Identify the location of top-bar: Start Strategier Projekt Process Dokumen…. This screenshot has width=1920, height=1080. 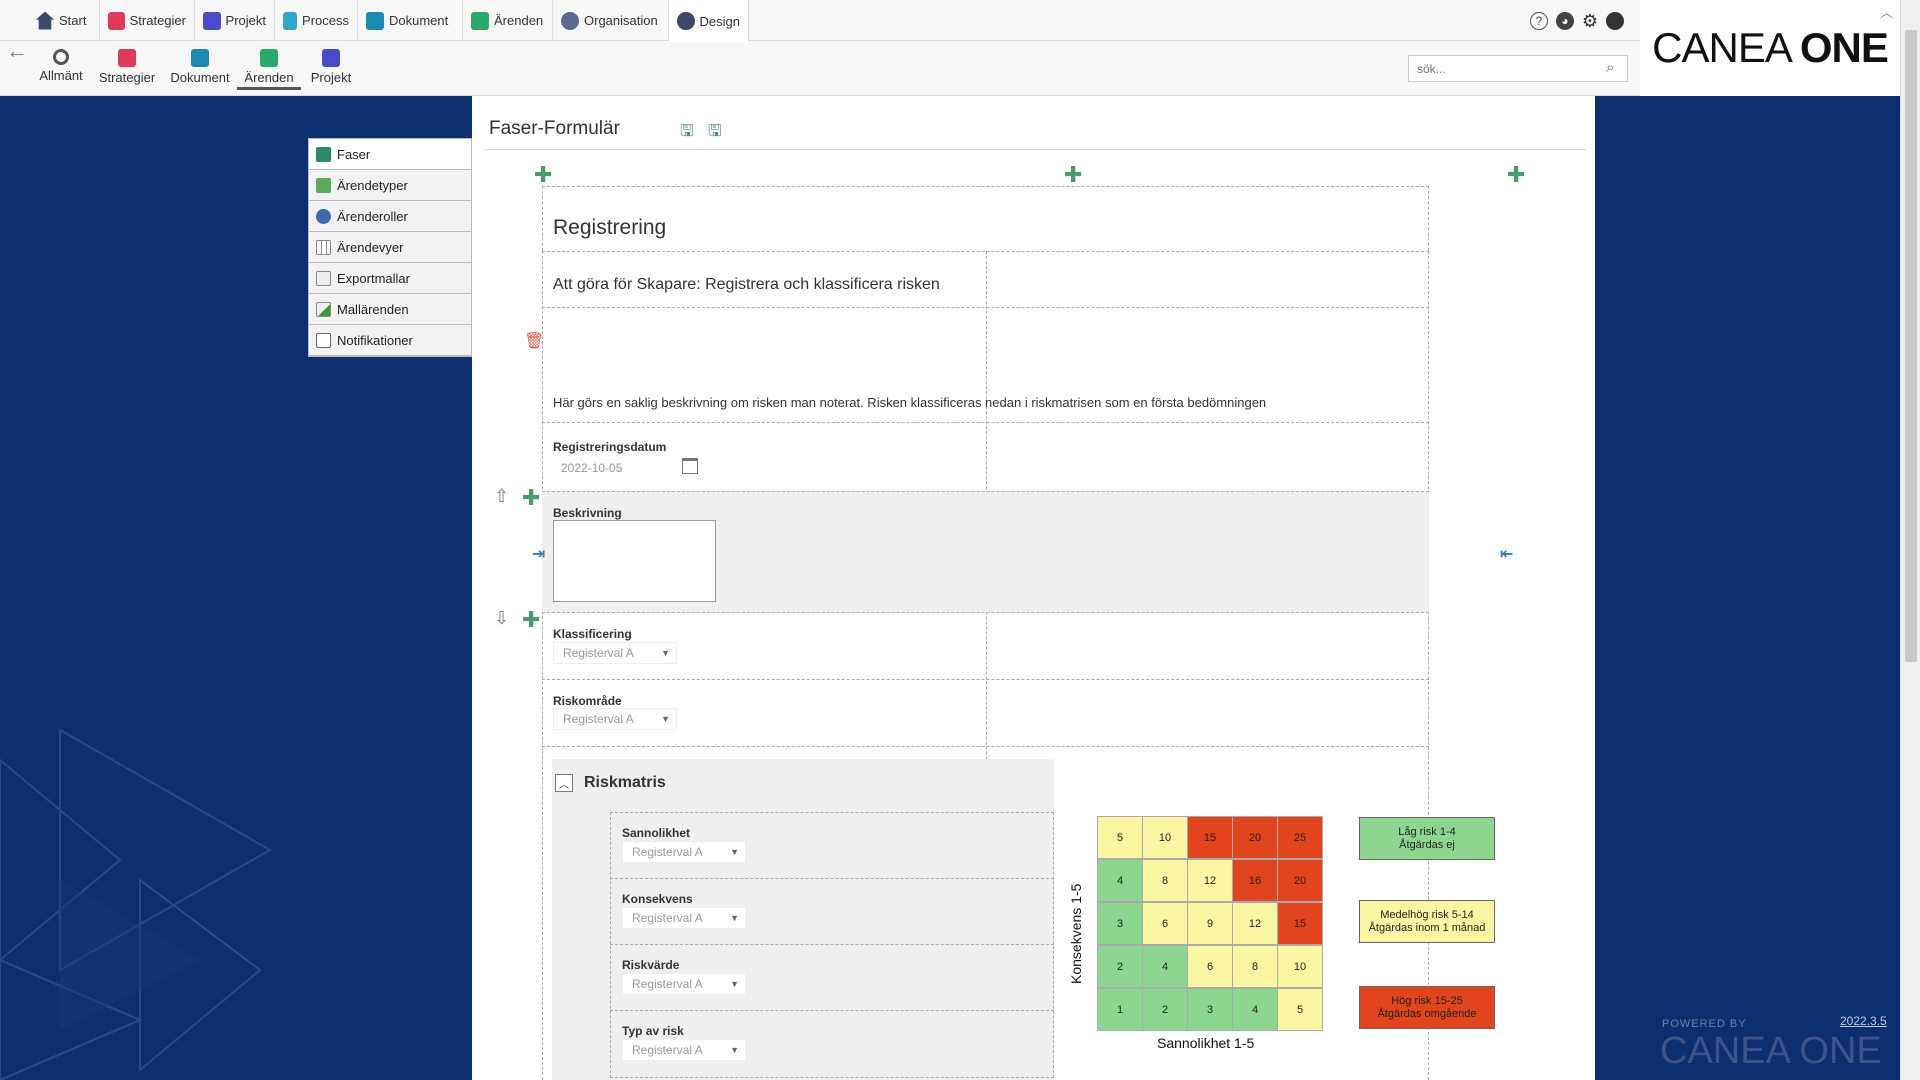
(950, 48).